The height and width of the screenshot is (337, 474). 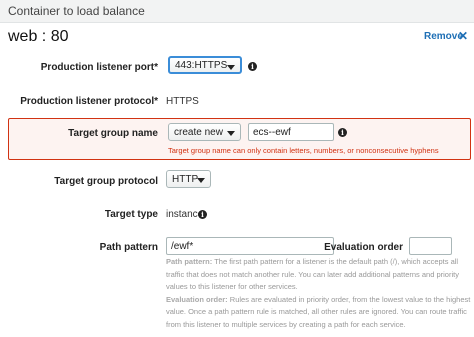 I want to click on target-group-protocol-label: Target group protocol, so click(x=106, y=181).